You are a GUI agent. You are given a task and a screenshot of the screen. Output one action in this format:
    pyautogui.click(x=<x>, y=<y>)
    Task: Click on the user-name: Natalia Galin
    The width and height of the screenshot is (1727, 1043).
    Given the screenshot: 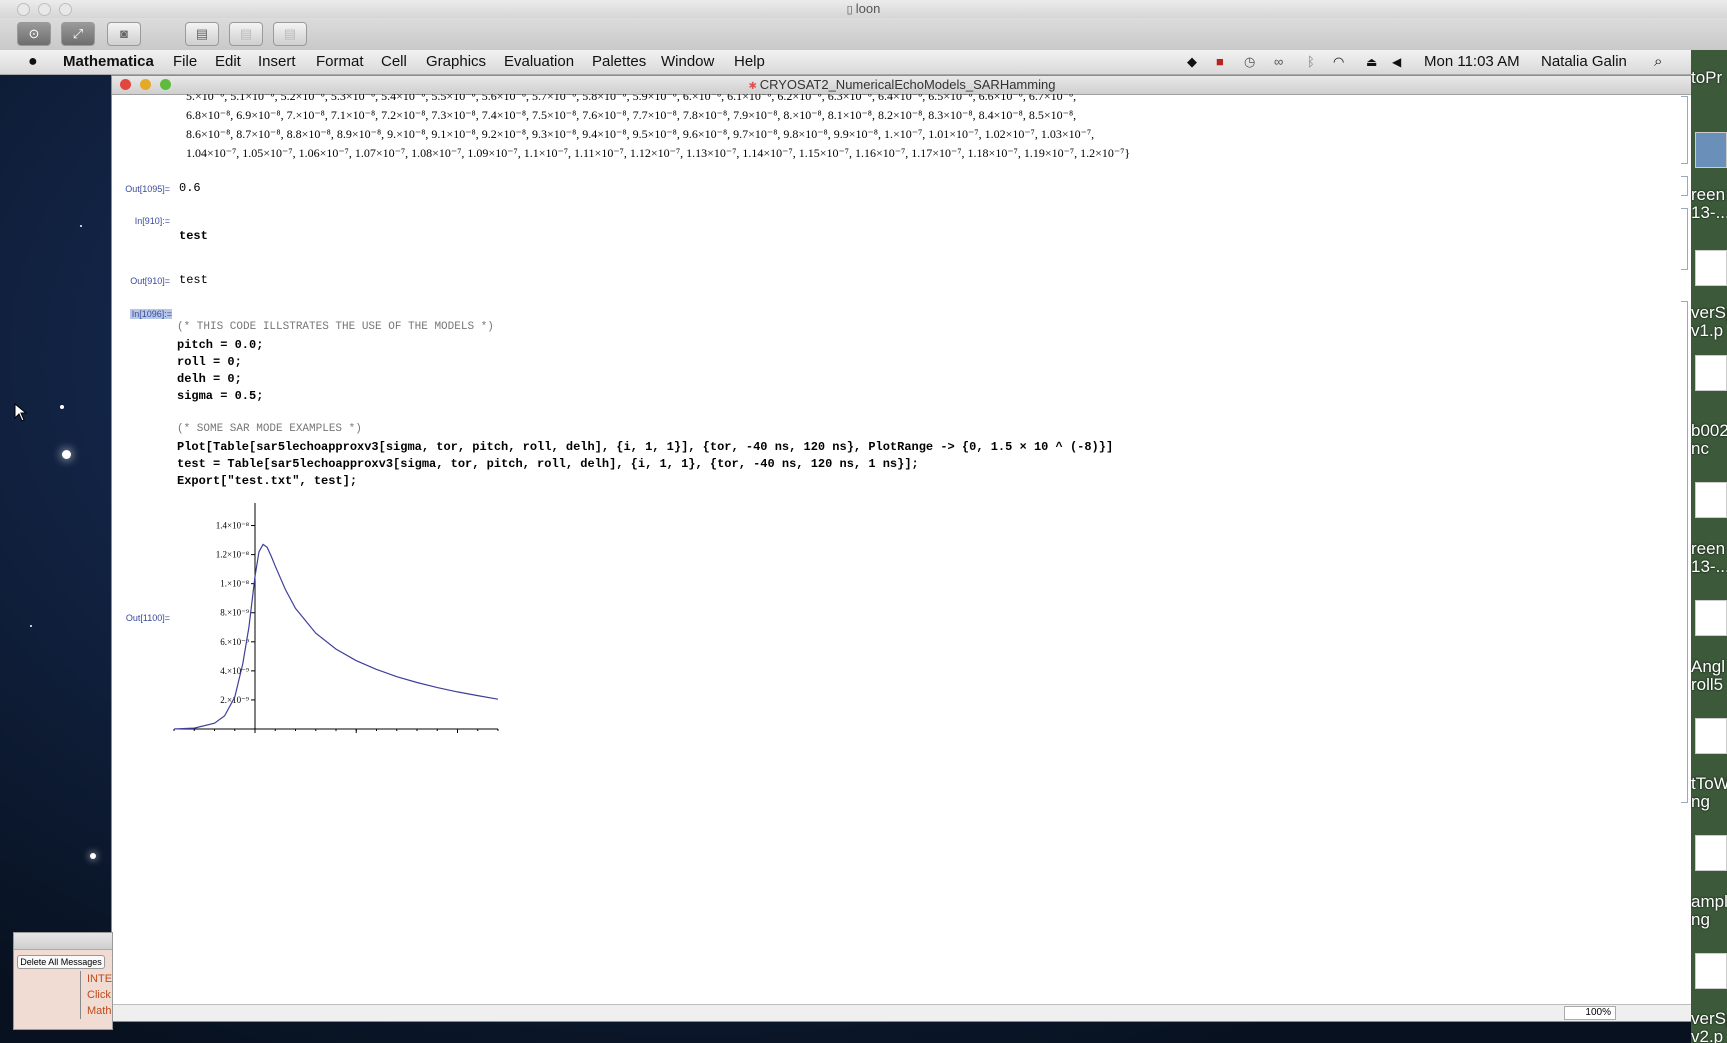 What is the action you would take?
    pyautogui.click(x=1584, y=62)
    